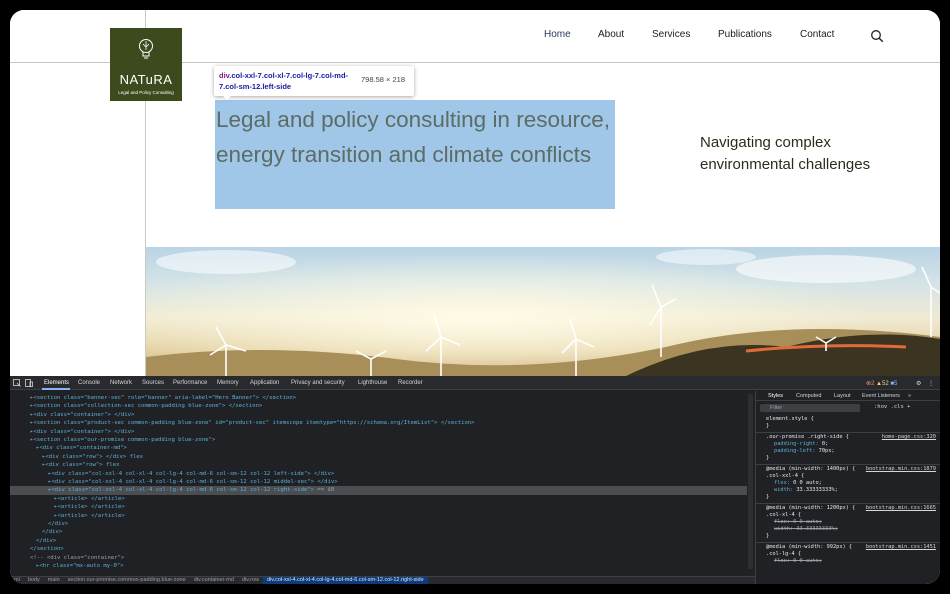 The height and width of the screenshot is (594, 950). I want to click on tab-application: Application, so click(264, 383).